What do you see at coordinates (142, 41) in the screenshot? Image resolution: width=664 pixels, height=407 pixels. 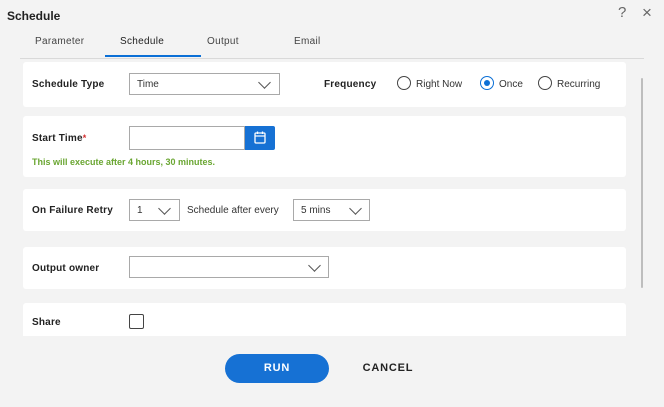 I see `tab-schedule: Schedule` at bounding box center [142, 41].